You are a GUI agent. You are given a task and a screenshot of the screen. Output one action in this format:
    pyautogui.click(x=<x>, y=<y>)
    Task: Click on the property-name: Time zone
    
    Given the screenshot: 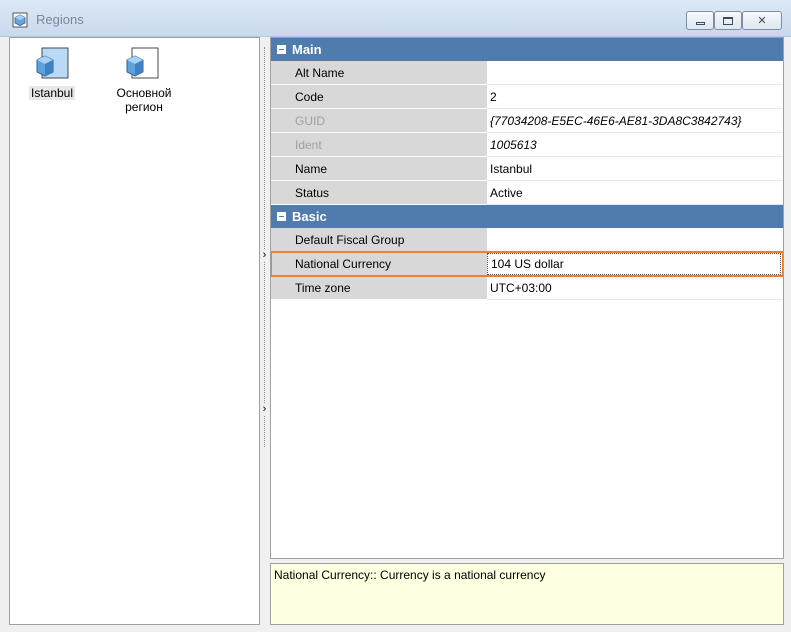 What is the action you would take?
    pyautogui.click(x=379, y=288)
    